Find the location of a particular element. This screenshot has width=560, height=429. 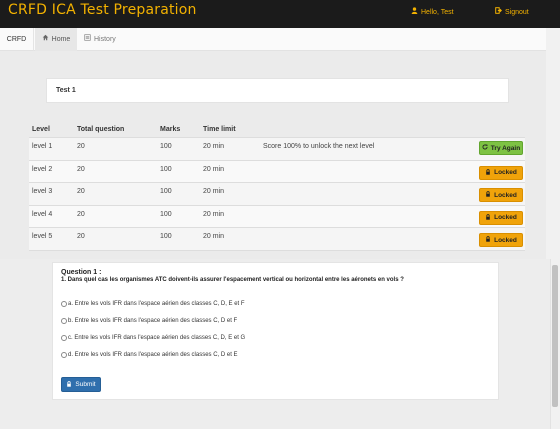

test-title: Test 1 is located at coordinates (66, 90).